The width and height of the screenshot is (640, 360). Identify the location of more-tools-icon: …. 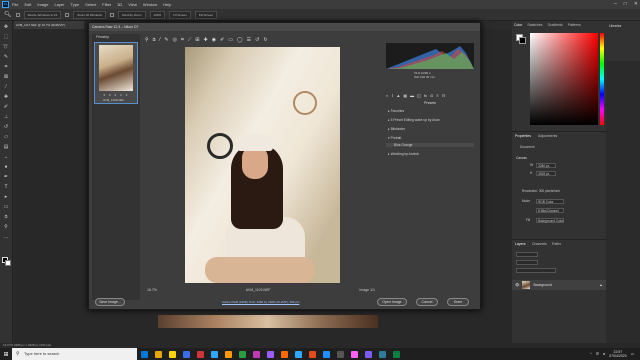
(6, 237).